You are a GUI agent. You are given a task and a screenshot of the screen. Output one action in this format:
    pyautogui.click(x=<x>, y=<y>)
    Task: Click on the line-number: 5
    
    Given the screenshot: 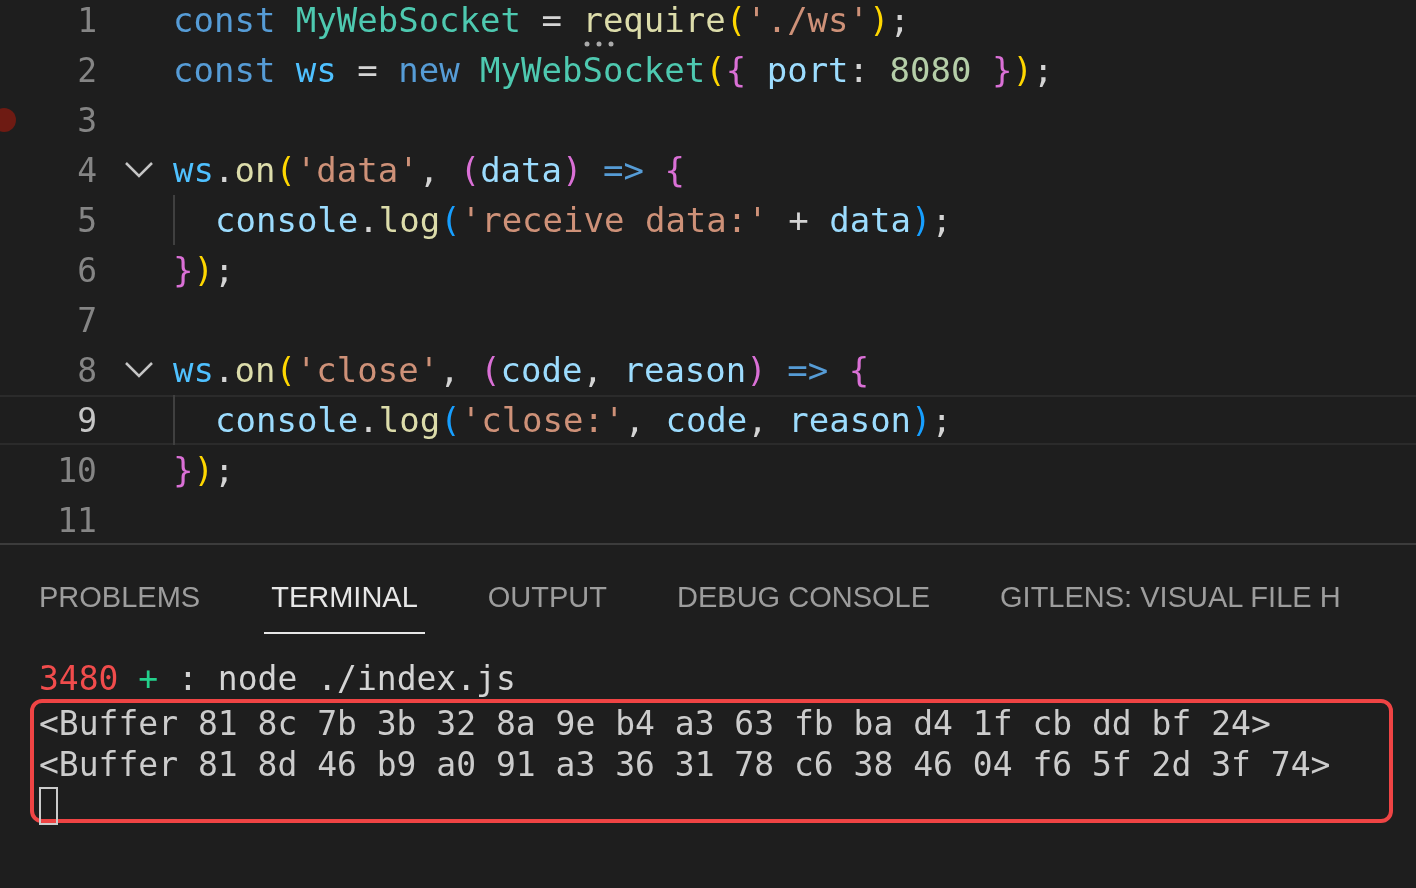 What is the action you would take?
    pyautogui.click(x=86, y=220)
    